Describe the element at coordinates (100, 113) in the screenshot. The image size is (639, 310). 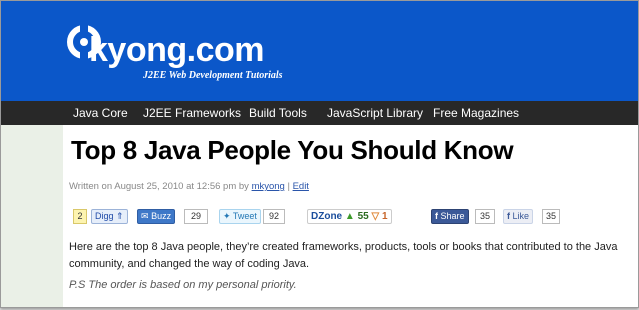
I see `nav-item-java-core: Java Core` at that location.